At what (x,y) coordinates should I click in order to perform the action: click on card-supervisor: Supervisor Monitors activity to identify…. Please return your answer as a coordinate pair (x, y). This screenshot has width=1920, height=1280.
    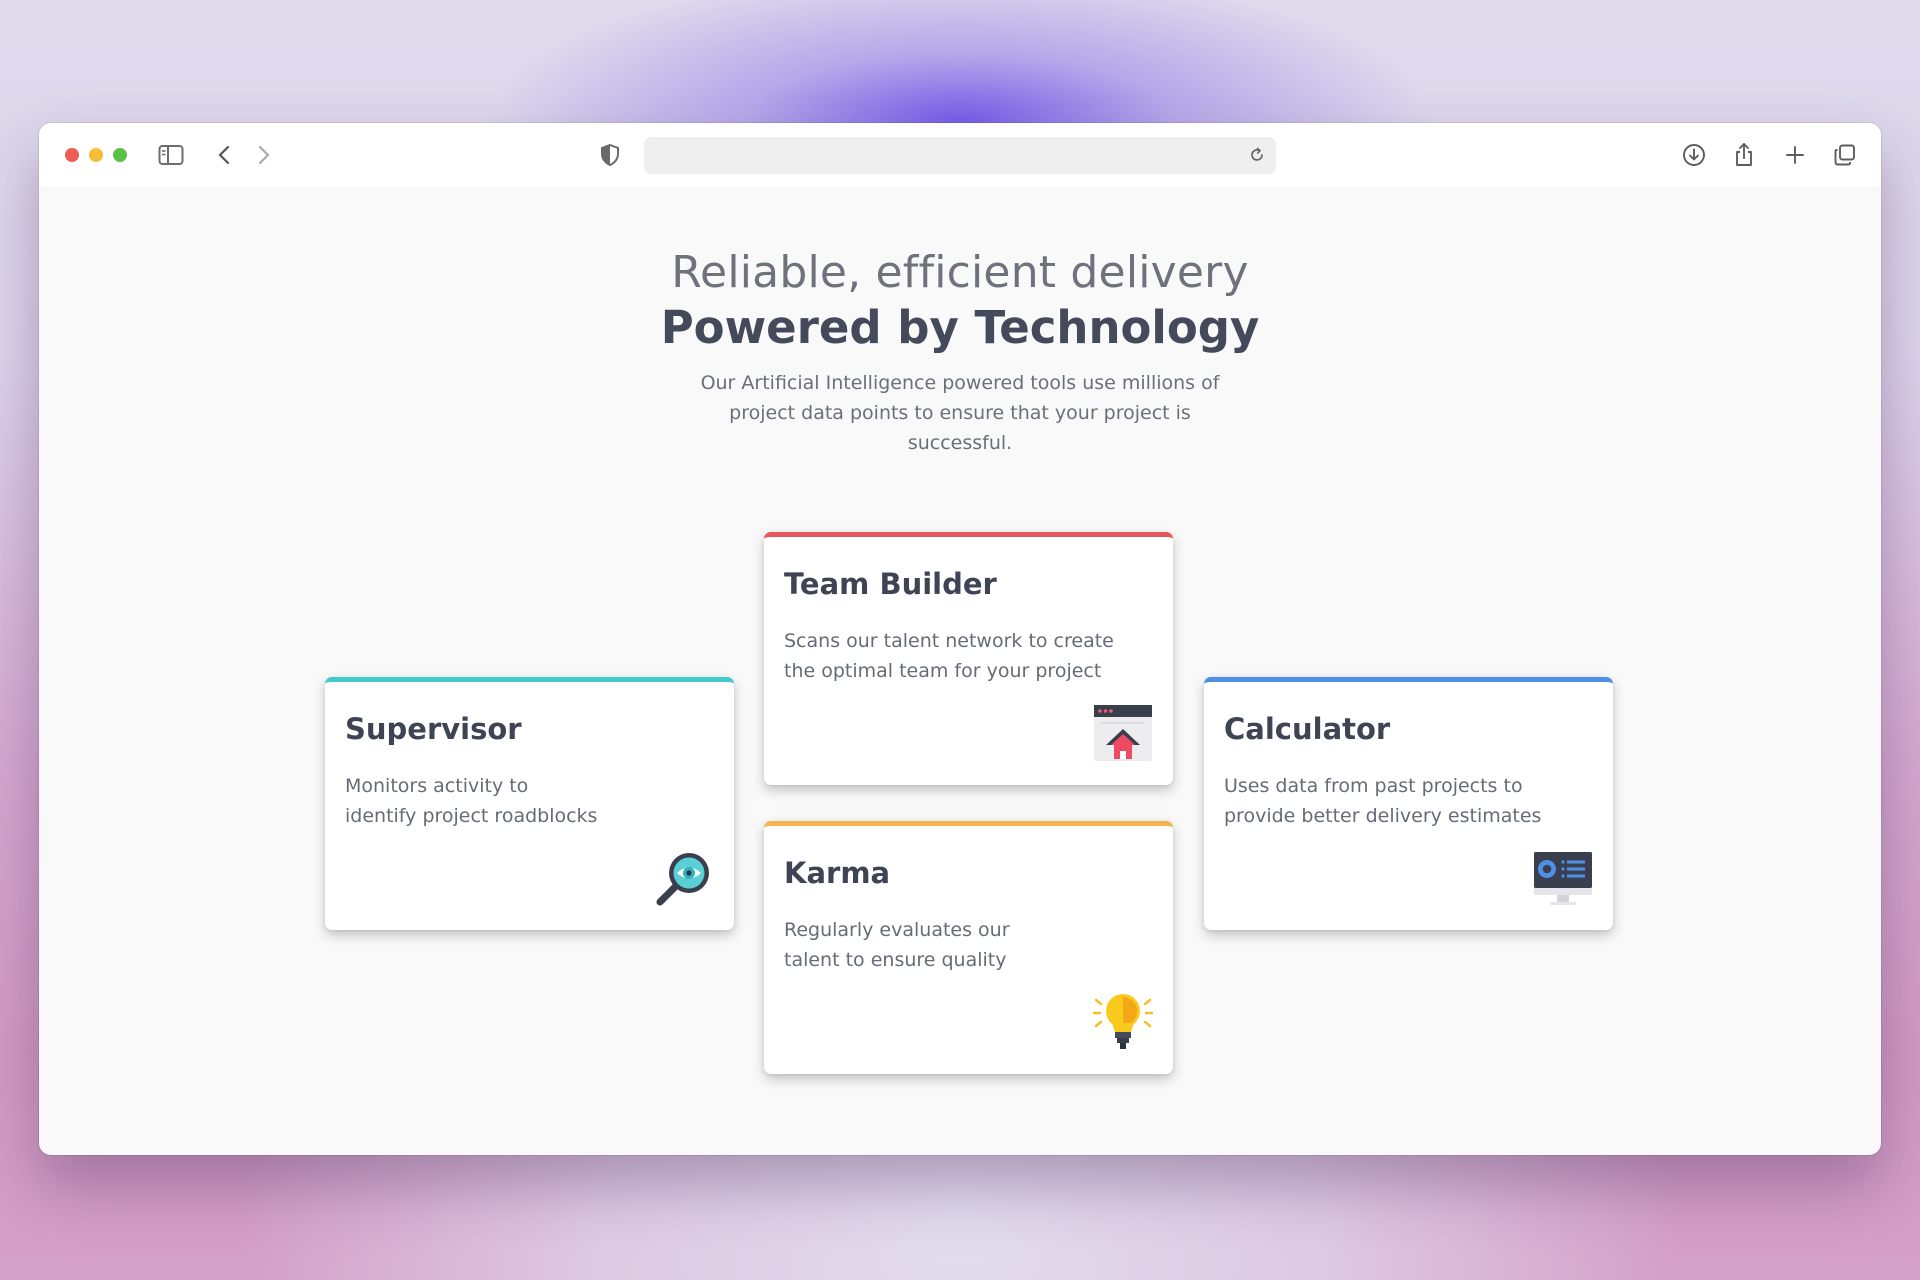
    Looking at the image, I should click on (529, 803).